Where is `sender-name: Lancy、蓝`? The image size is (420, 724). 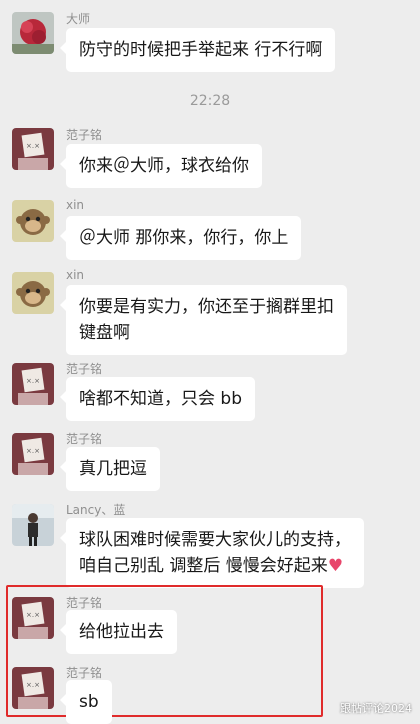
sender-name: Lancy、蓝 is located at coordinates (96, 510).